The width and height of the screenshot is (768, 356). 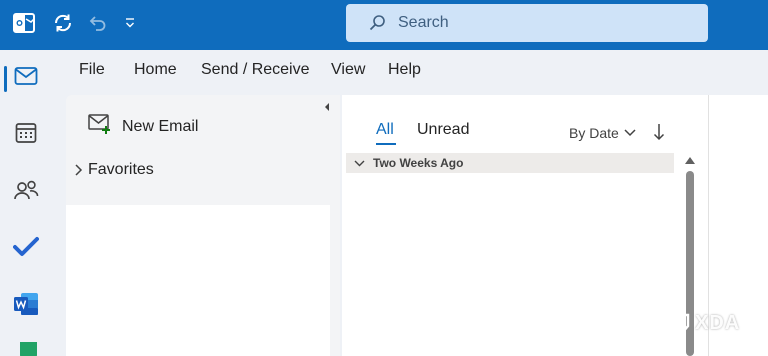 I want to click on word-icon, so click(x=26, y=306).